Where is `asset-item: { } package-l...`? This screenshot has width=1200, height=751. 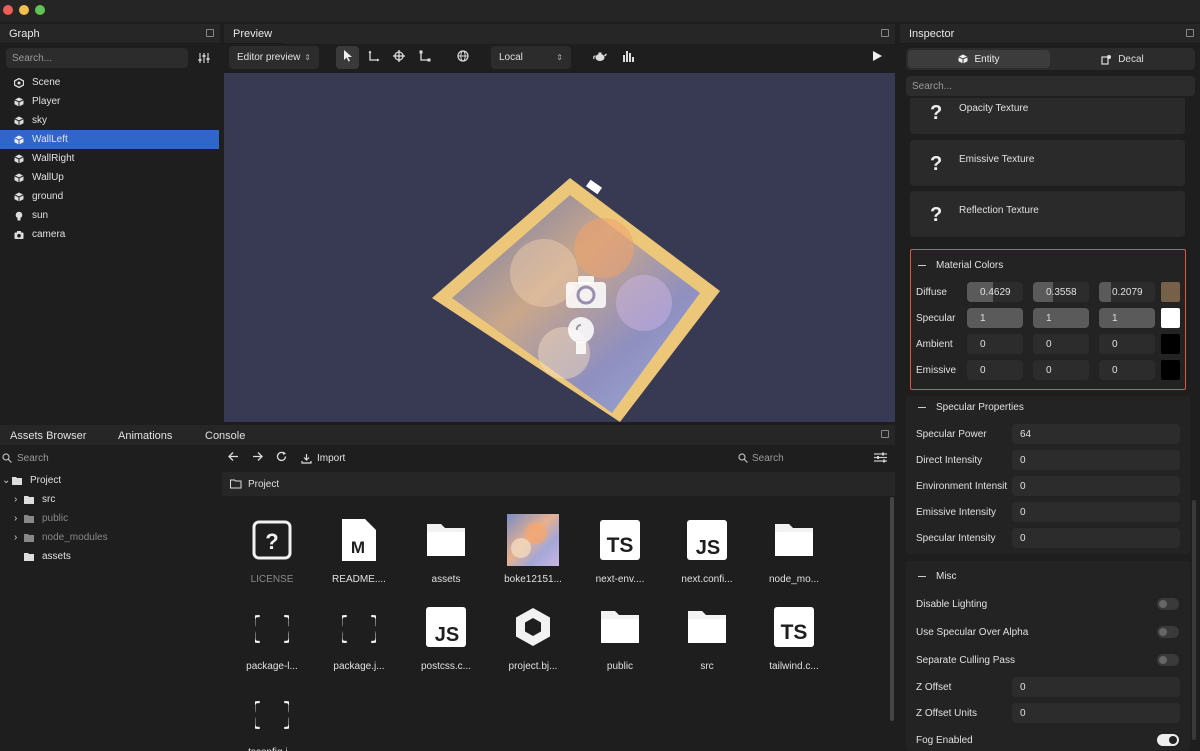
asset-item: { } package-l... is located at coordinates (272, 636).